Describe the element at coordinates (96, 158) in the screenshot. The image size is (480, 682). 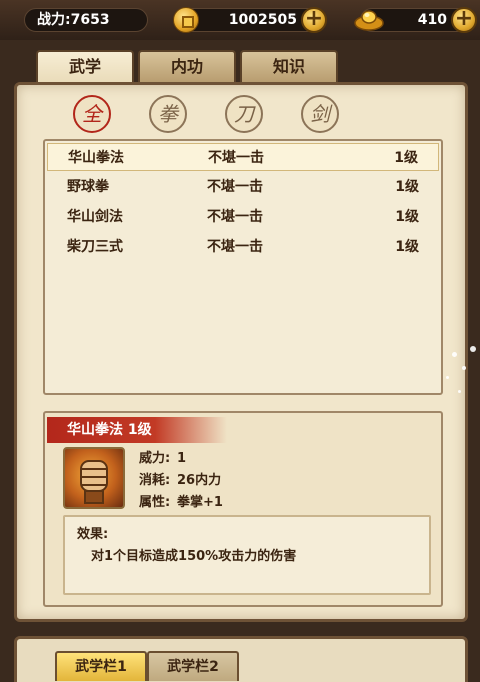
I see `skill-name: 华山拳法` at that location.